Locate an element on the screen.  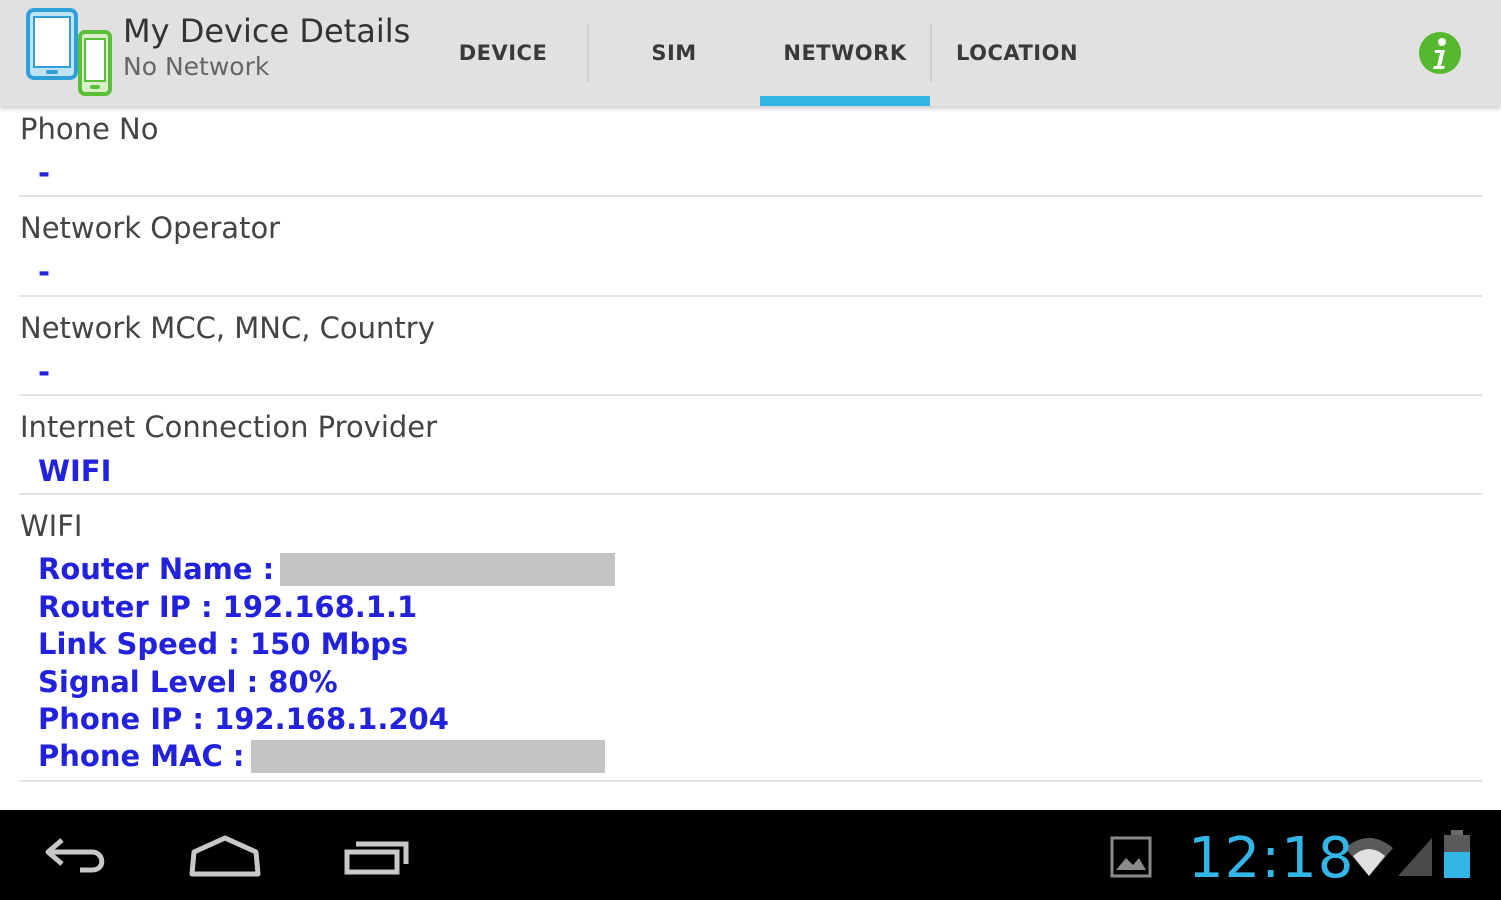
info-icon is located at coordinates (1440, 53).